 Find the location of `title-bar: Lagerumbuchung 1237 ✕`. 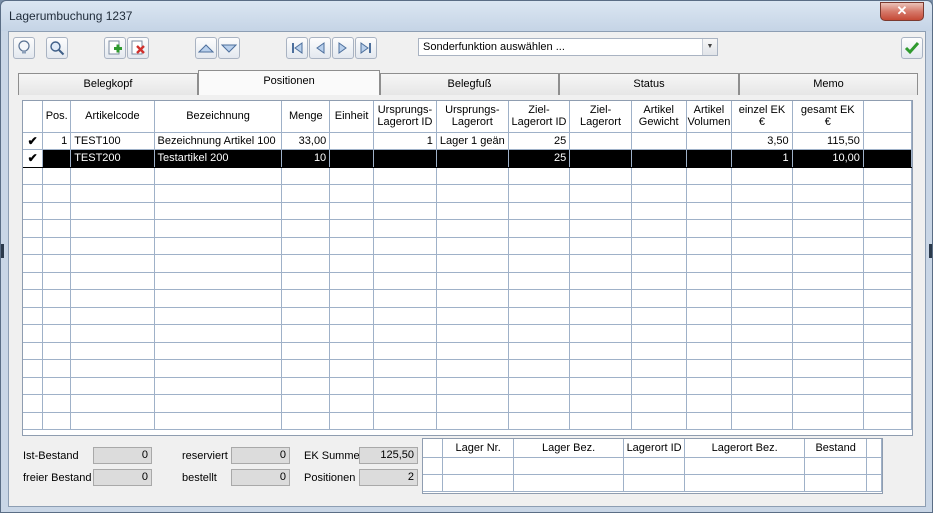

title-bar: Lagerumbuchung 1237 ✕ is located at coordinates (466, 16).